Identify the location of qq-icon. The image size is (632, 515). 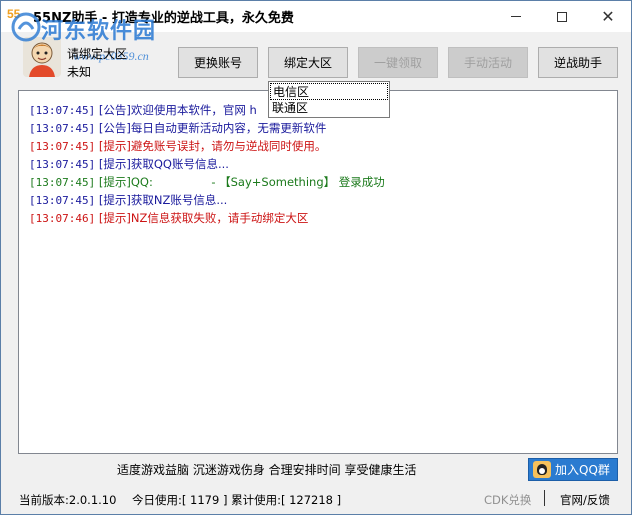
(542, 469).